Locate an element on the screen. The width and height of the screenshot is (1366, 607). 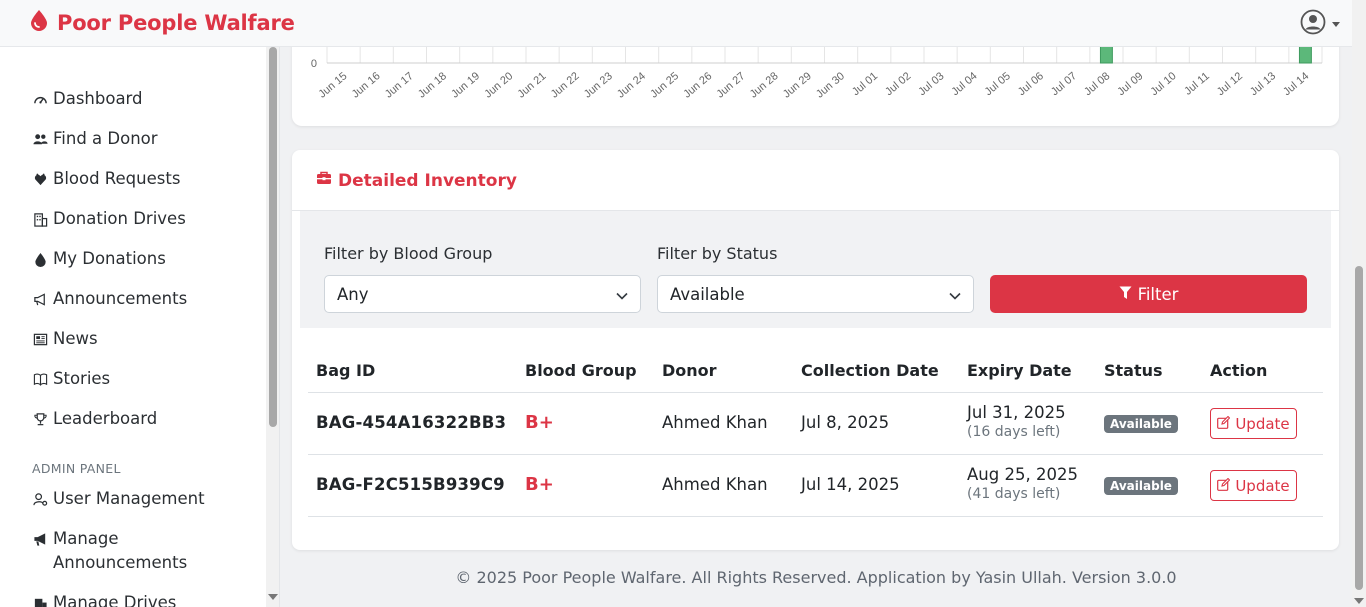
bag-id-cell: BAG-454A16322BB3 is located at coordinates (411, 422).